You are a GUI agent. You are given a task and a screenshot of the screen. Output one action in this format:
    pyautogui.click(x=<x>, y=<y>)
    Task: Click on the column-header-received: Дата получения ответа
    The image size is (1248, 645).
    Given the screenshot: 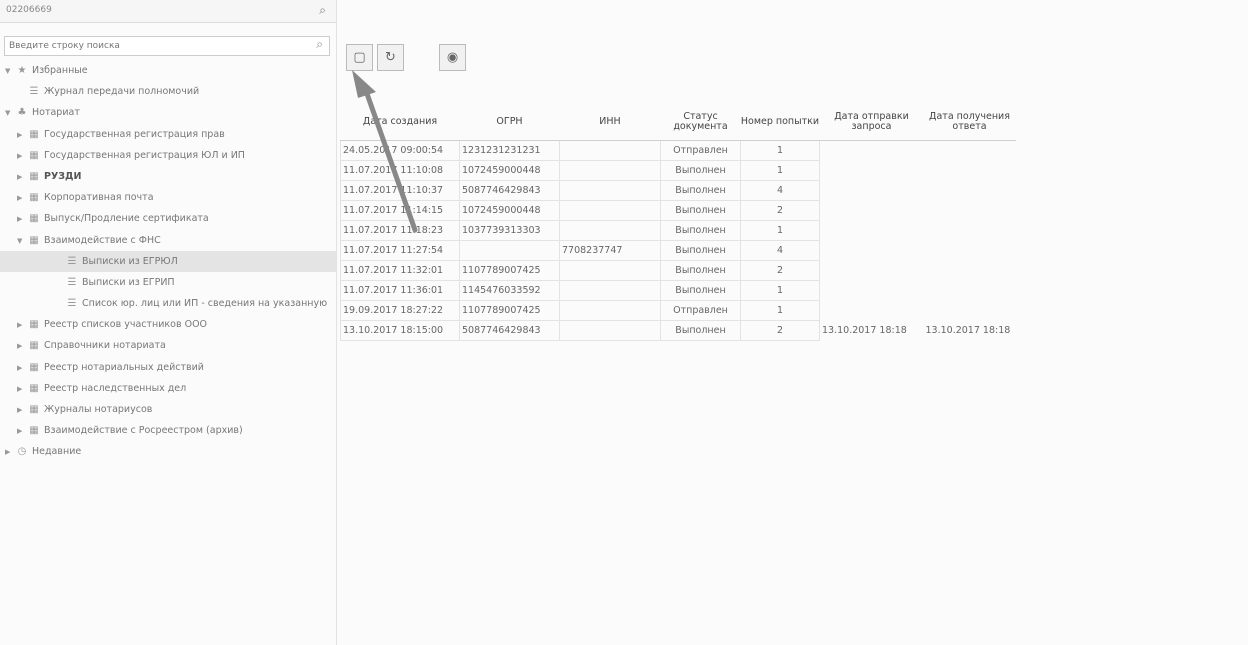 What is the action you would take?
    pyautogui.click(x=969, y=122)
    